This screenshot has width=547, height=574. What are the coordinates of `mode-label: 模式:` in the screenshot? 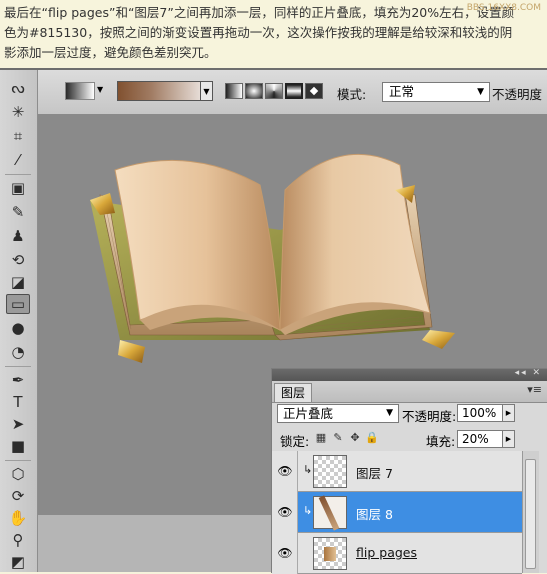 It's located at (352, 94).